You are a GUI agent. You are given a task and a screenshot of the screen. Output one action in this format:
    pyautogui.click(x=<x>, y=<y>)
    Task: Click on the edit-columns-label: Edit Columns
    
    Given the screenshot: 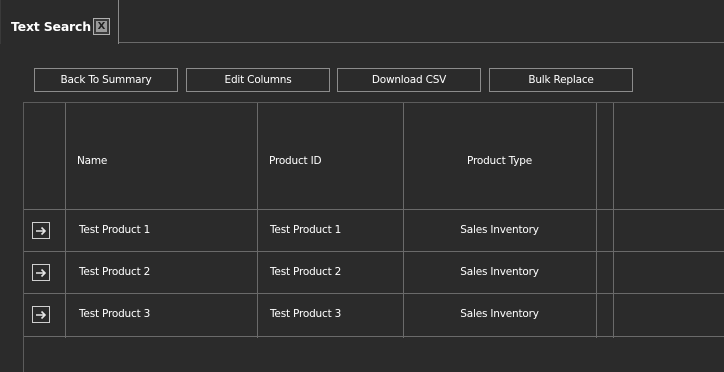 What is the action you would take?
    pyautogui.click(x=258, y=80)
    